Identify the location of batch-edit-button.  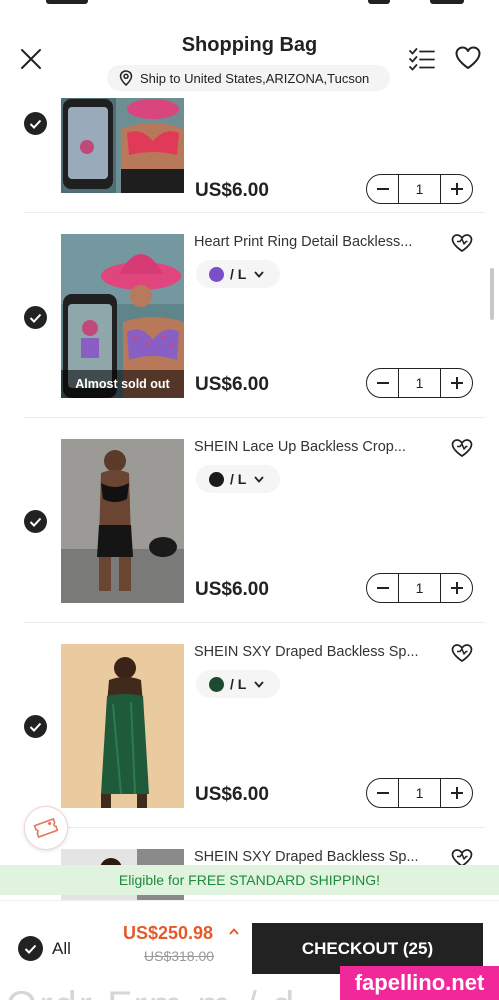
(422, 59).